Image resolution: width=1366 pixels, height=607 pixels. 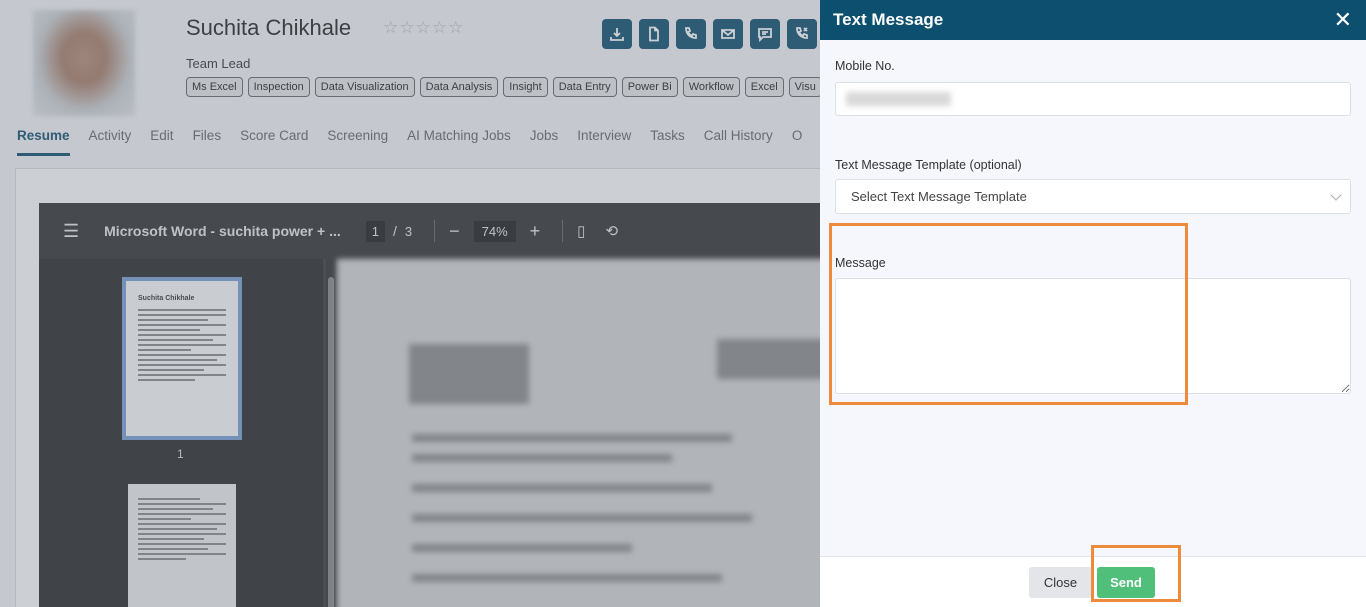 What do you see at coordinates (928, 165) in the screenshot?
I see `template-label: Text Message Template (optional)` at bounding box center [928, 165].